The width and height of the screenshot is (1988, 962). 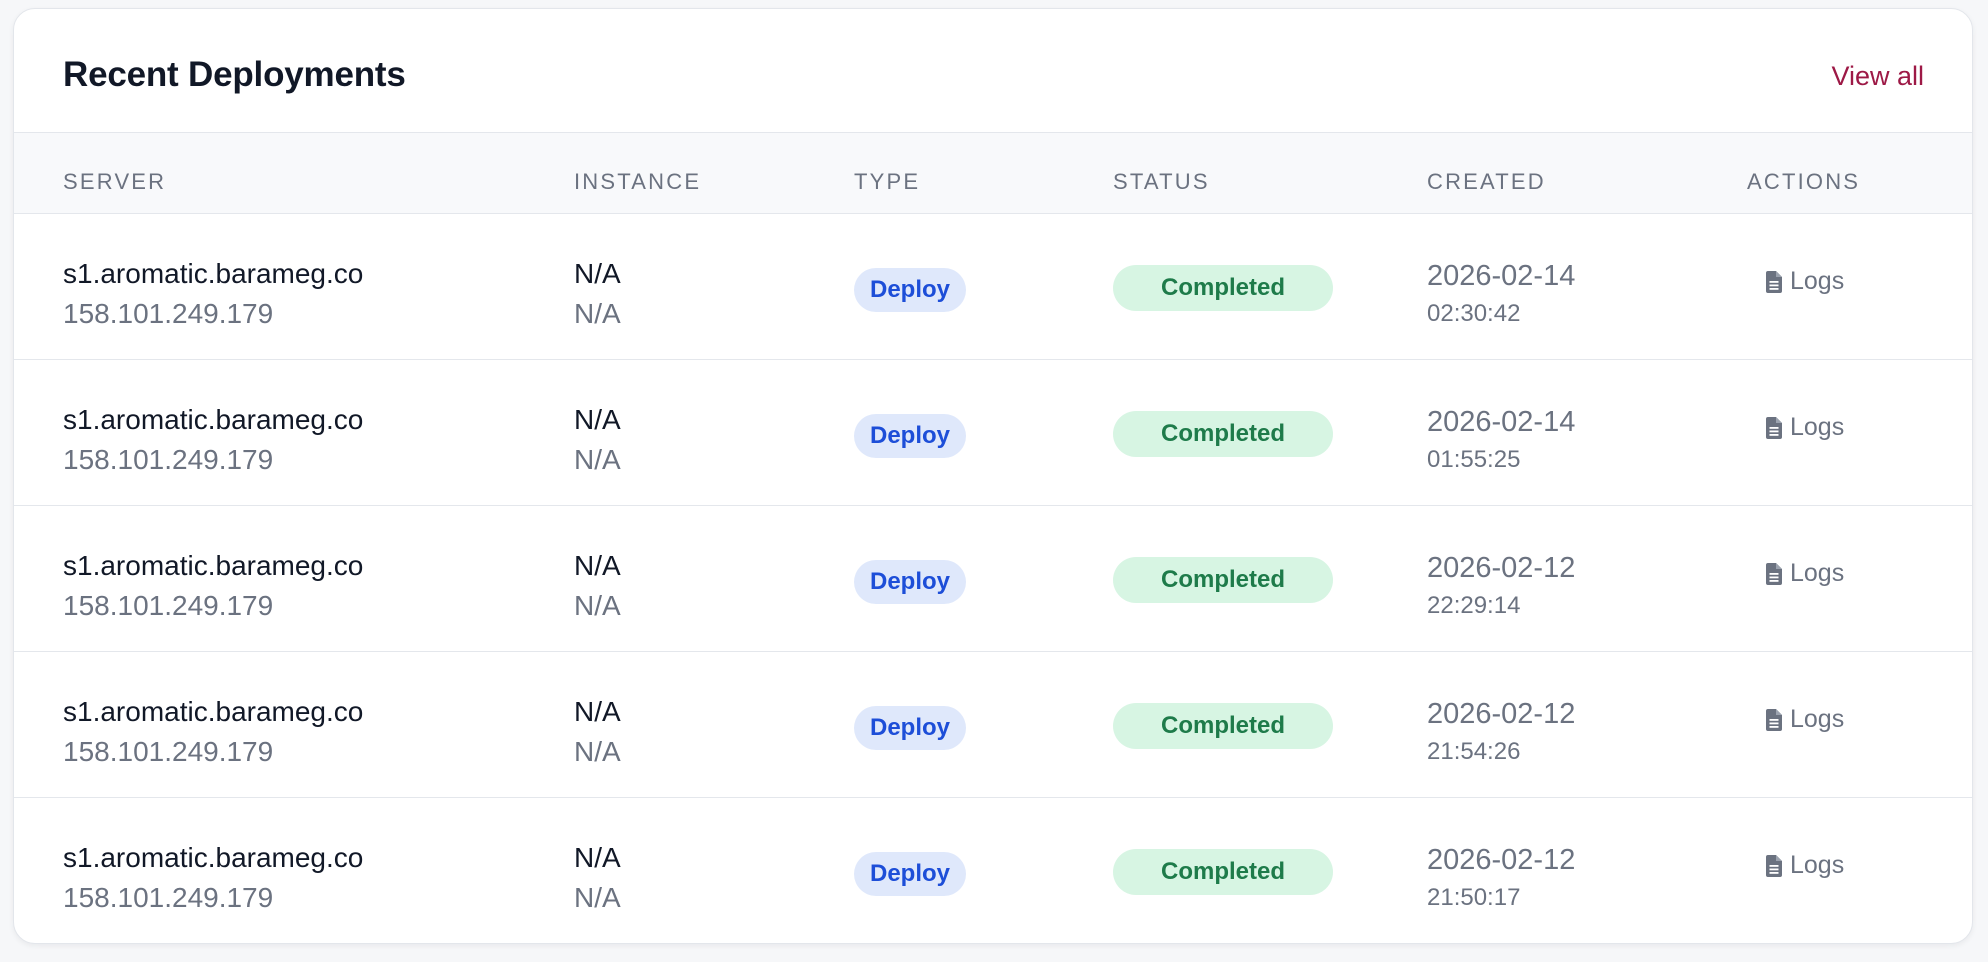 I want to click on view-all-link: View all, so click(x=1877, y=76).